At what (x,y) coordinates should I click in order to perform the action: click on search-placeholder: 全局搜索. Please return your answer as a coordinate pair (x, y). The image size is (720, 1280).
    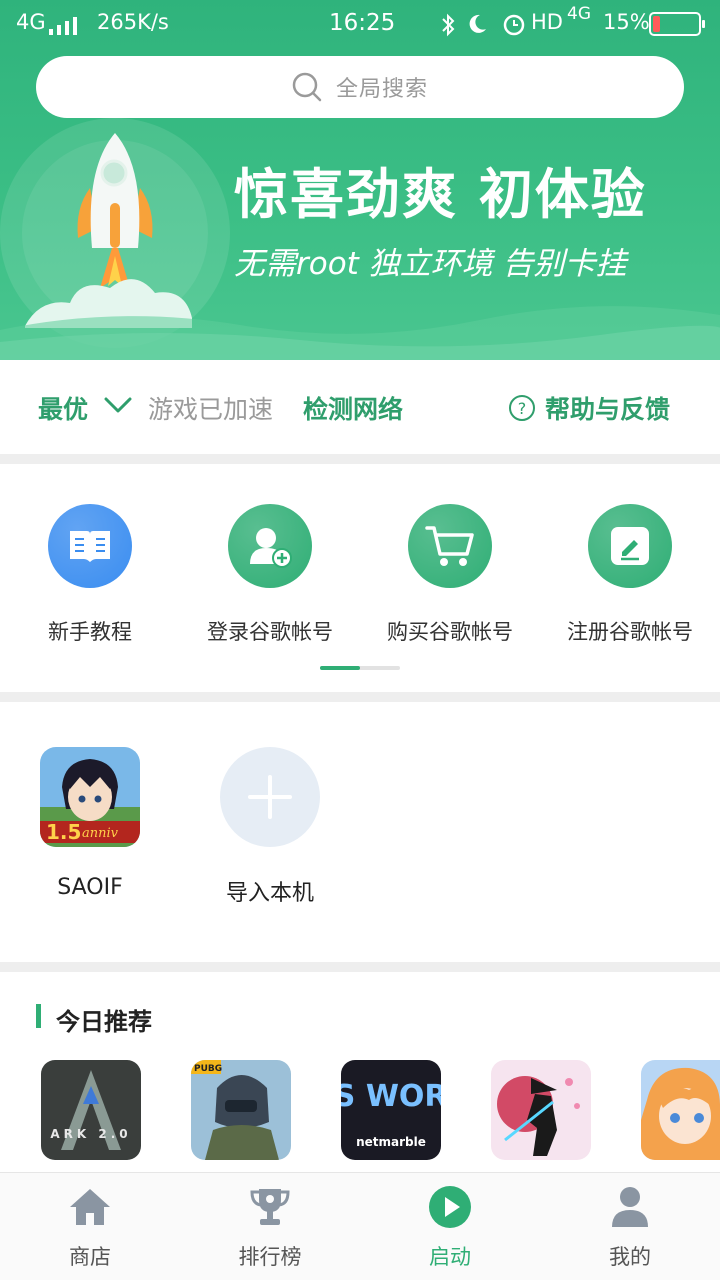
    Looking at the image, I should click on (381, 89).